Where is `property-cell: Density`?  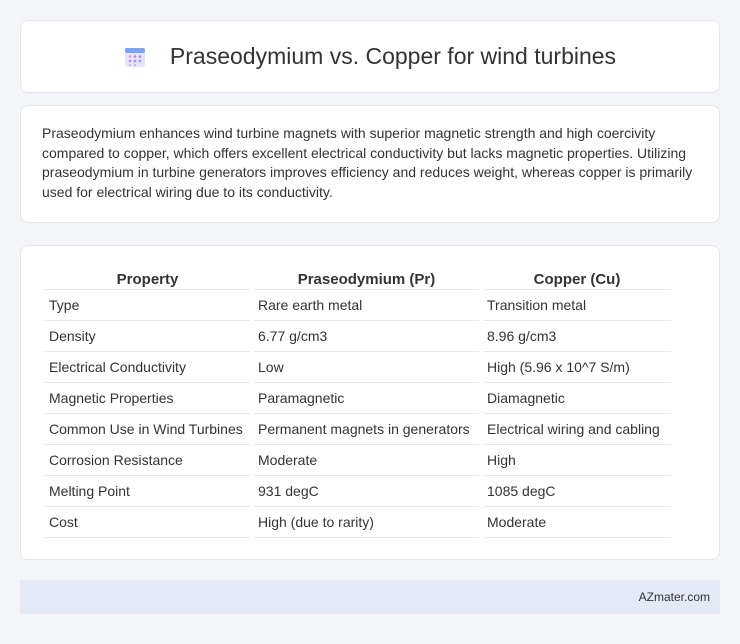 property-cell: Density is located at coordinates (147, 336).